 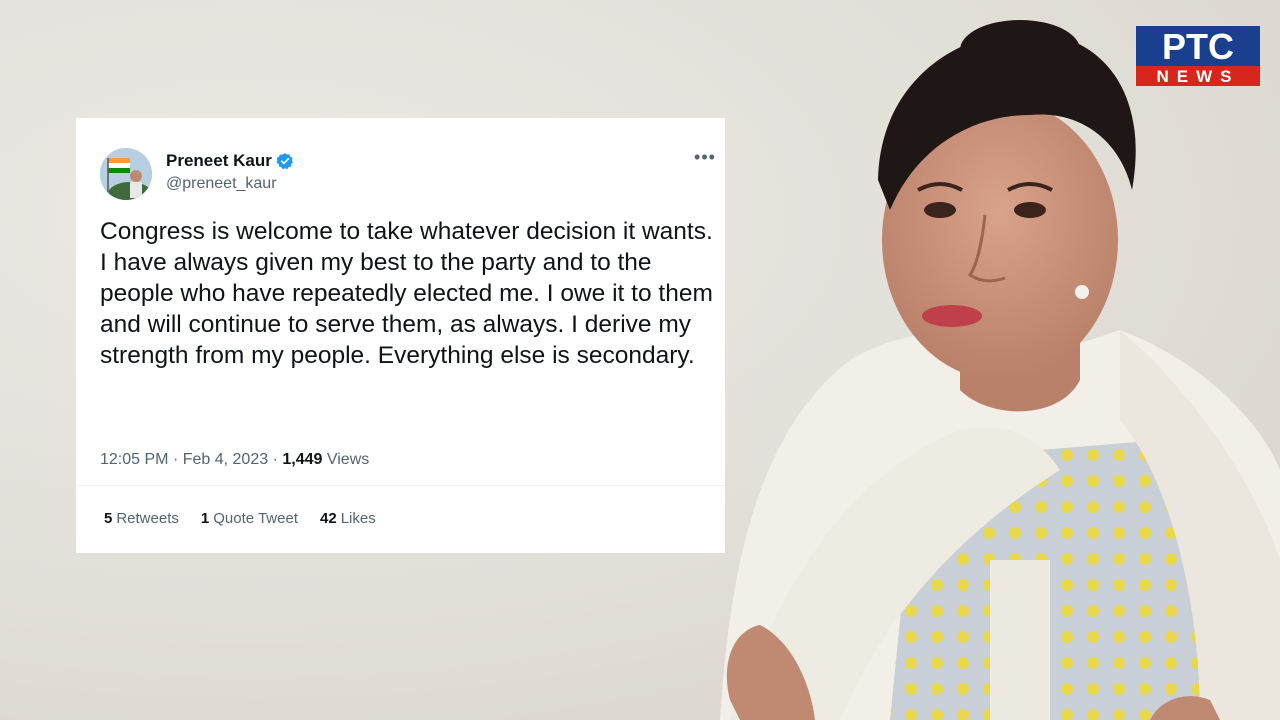 What do you see at coordinates (302, 459) in the screenshot?
I see `views-count: 1,449` at bounding box center [302, 459].